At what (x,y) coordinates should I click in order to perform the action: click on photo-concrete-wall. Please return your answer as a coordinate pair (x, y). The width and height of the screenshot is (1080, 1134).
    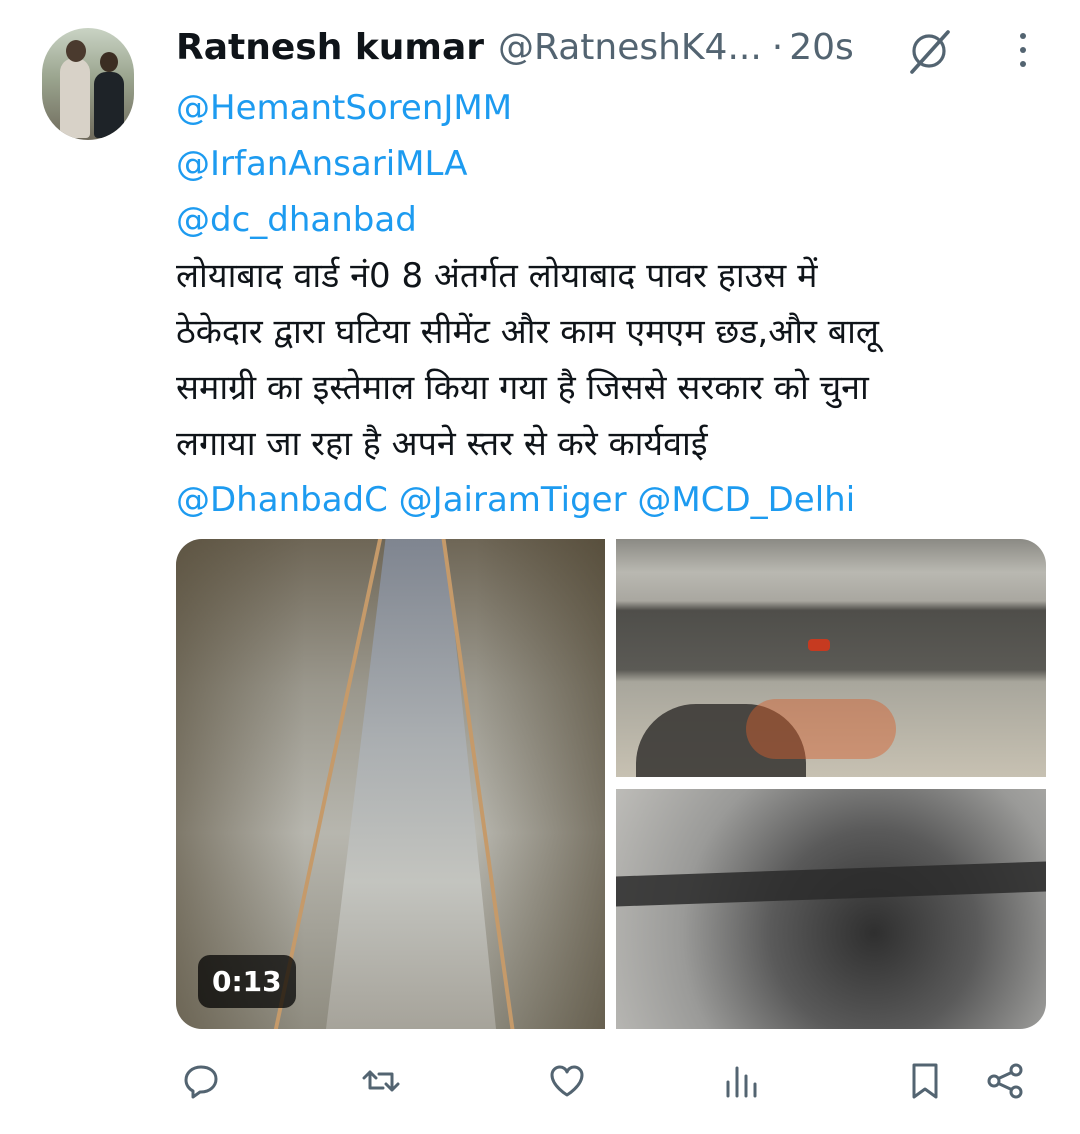
    Looking at the image, I should click on (831, 658).